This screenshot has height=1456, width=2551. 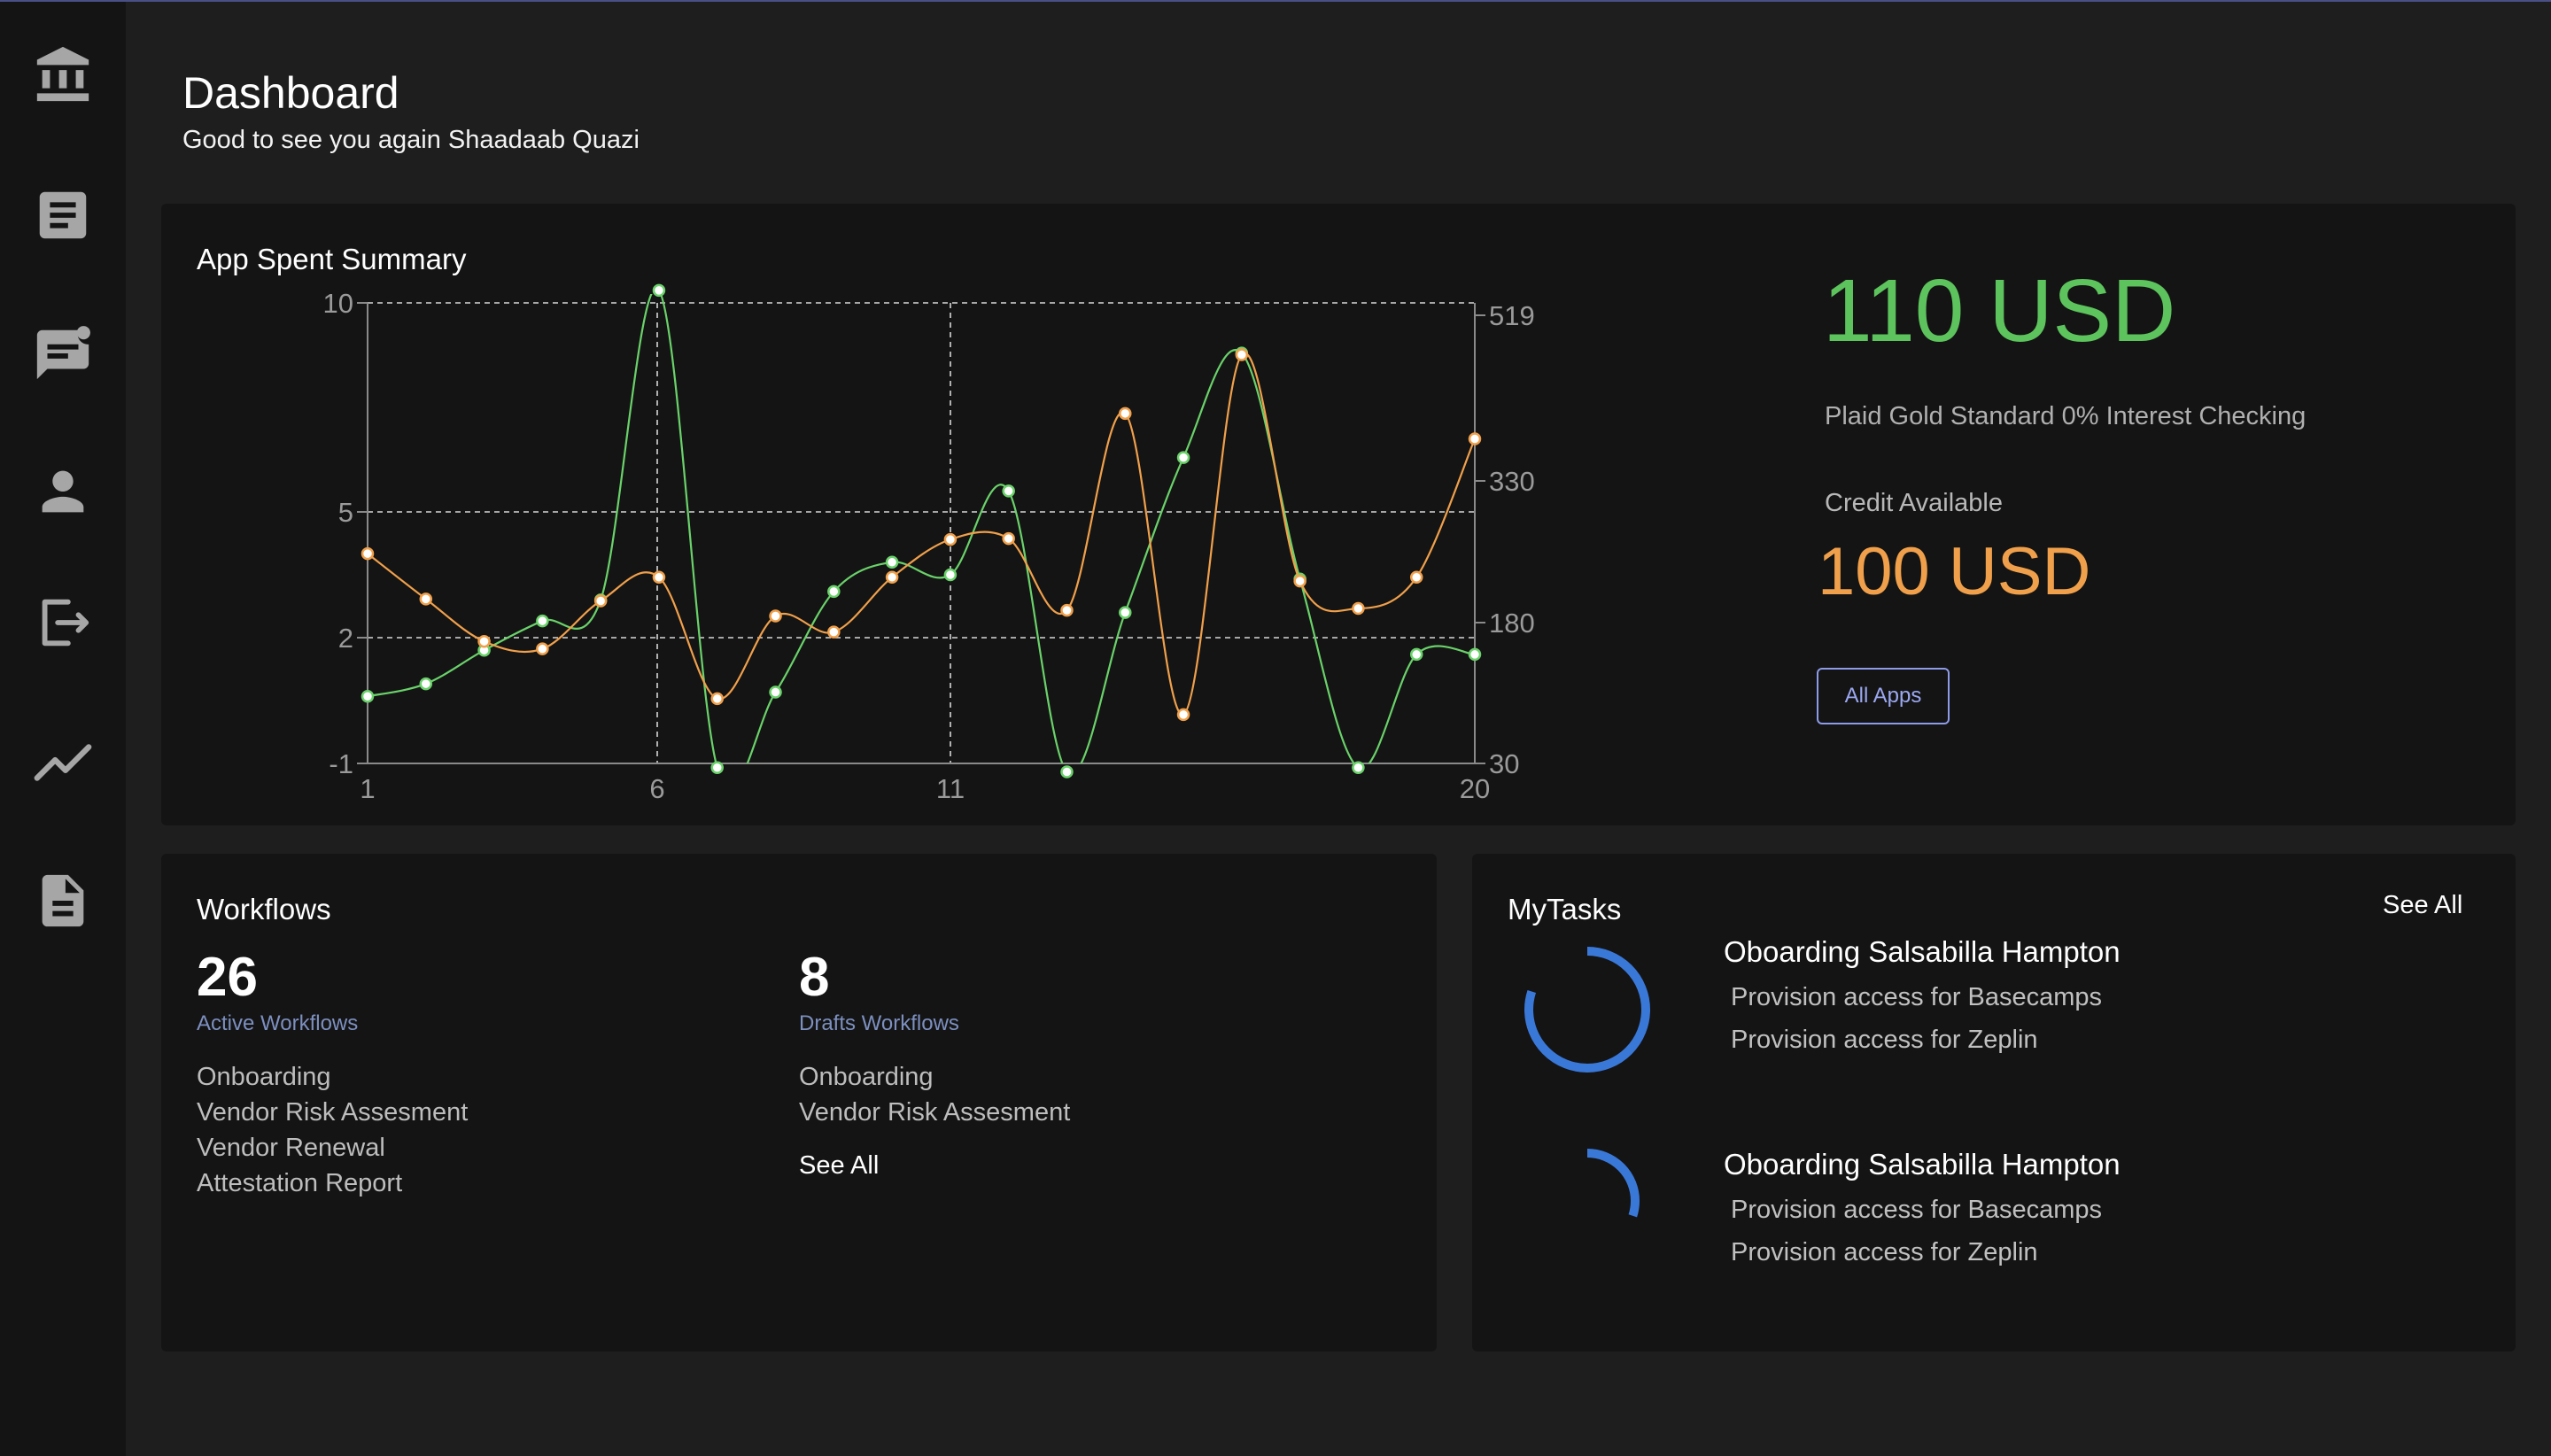 What do you see at coordinates (63, 353) in the screenshot?
I see `feedback-icon` at bounding box center [63, 353].